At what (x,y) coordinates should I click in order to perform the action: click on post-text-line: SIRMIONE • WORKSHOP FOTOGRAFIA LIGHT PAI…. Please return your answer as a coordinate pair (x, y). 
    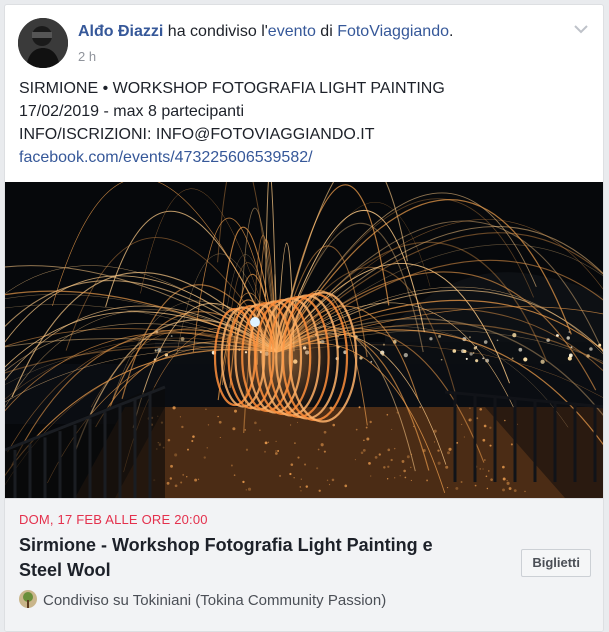
    Looking at the image, I should click on (232, 88).